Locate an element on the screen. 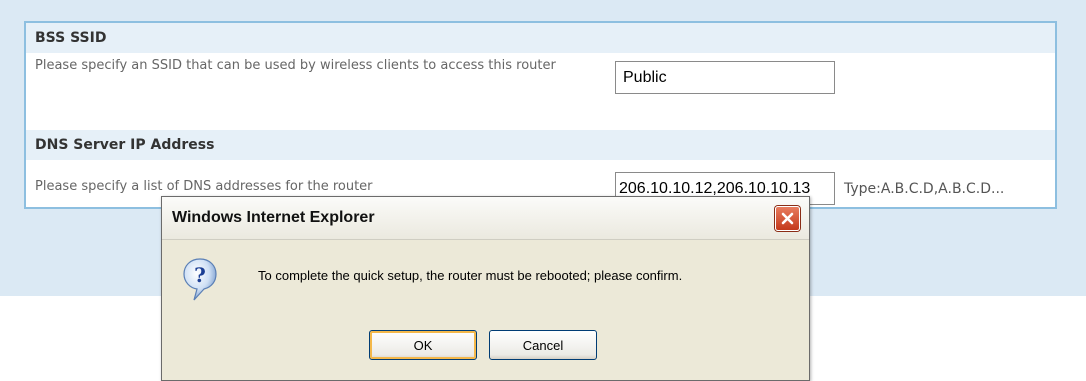  ok-button: OK is located at coordinates (423, 345).